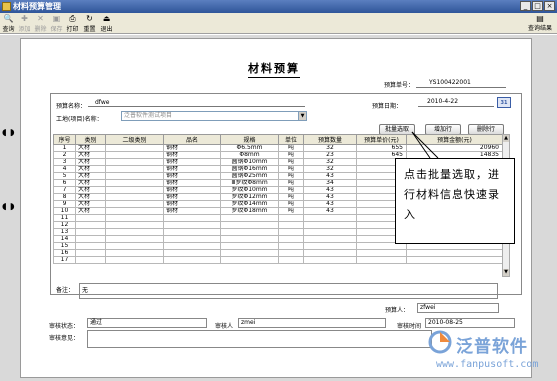 This screenshot has width=557, height=381. I want to click on grid-cell: 655, so click(381, 148).